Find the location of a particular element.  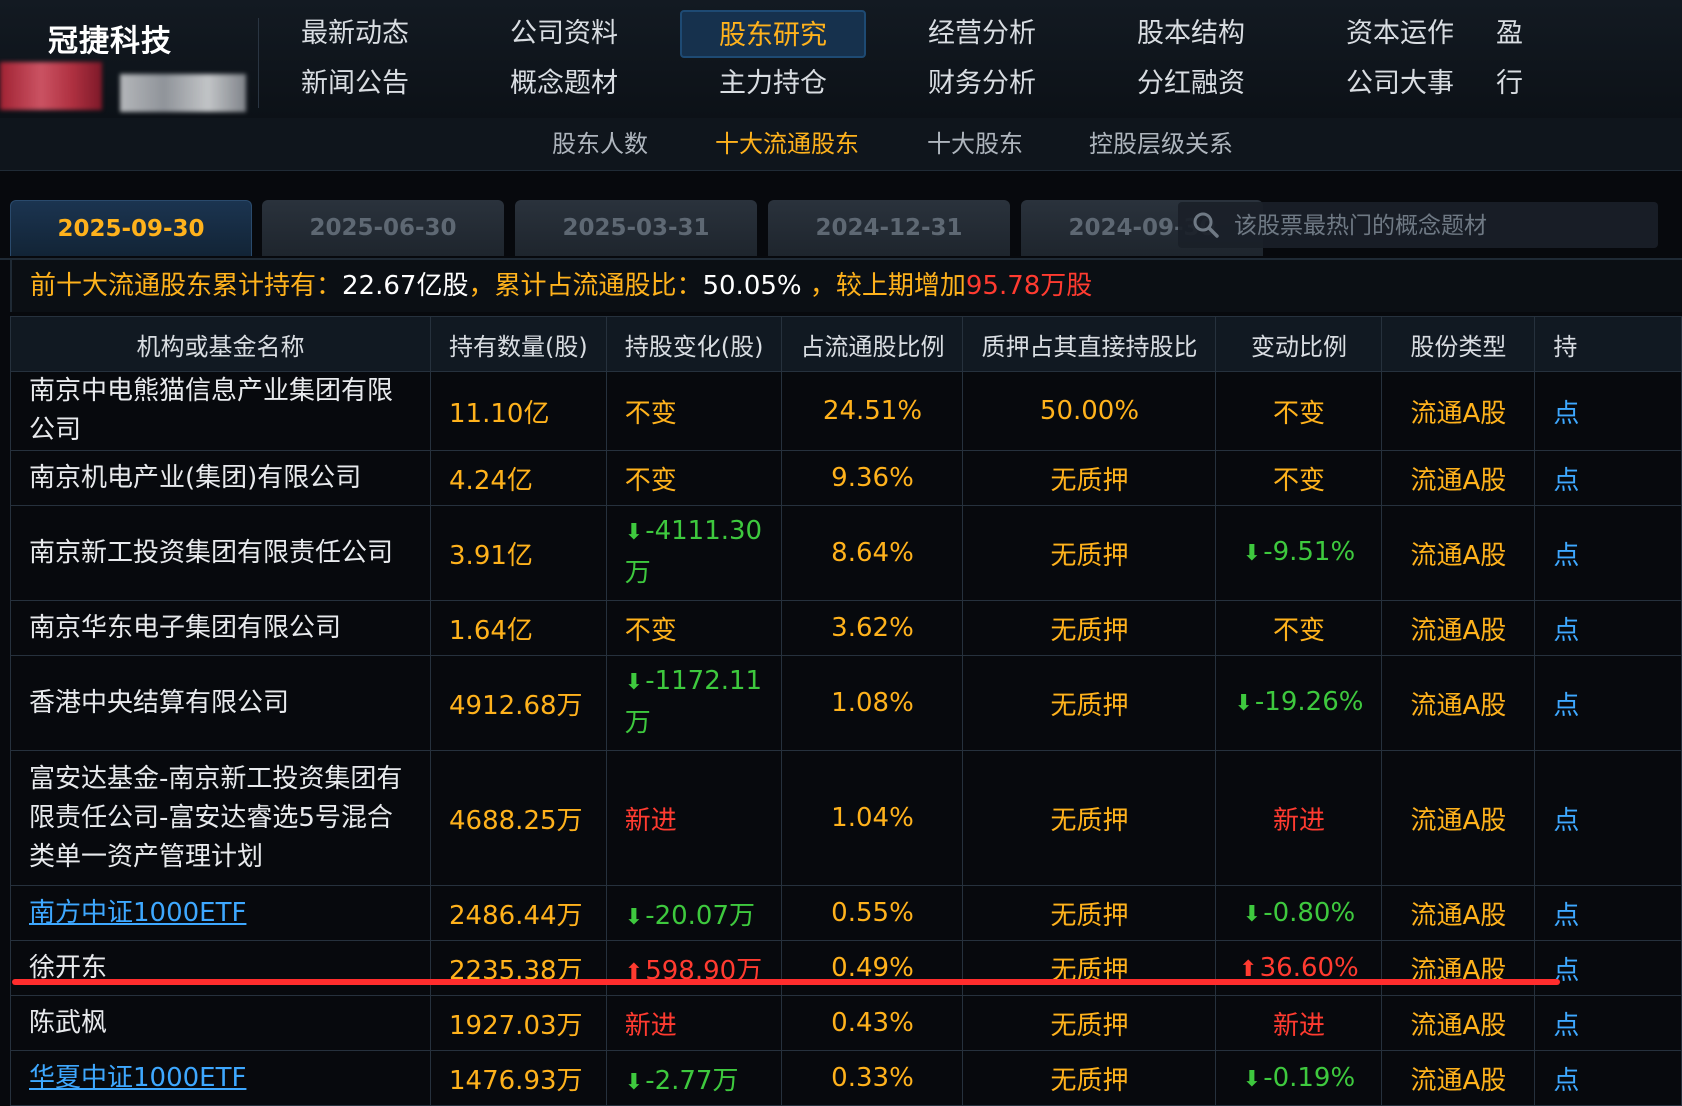

change-pct-cell: ⬇-0.19% is located at coordinates (1299, 1078).